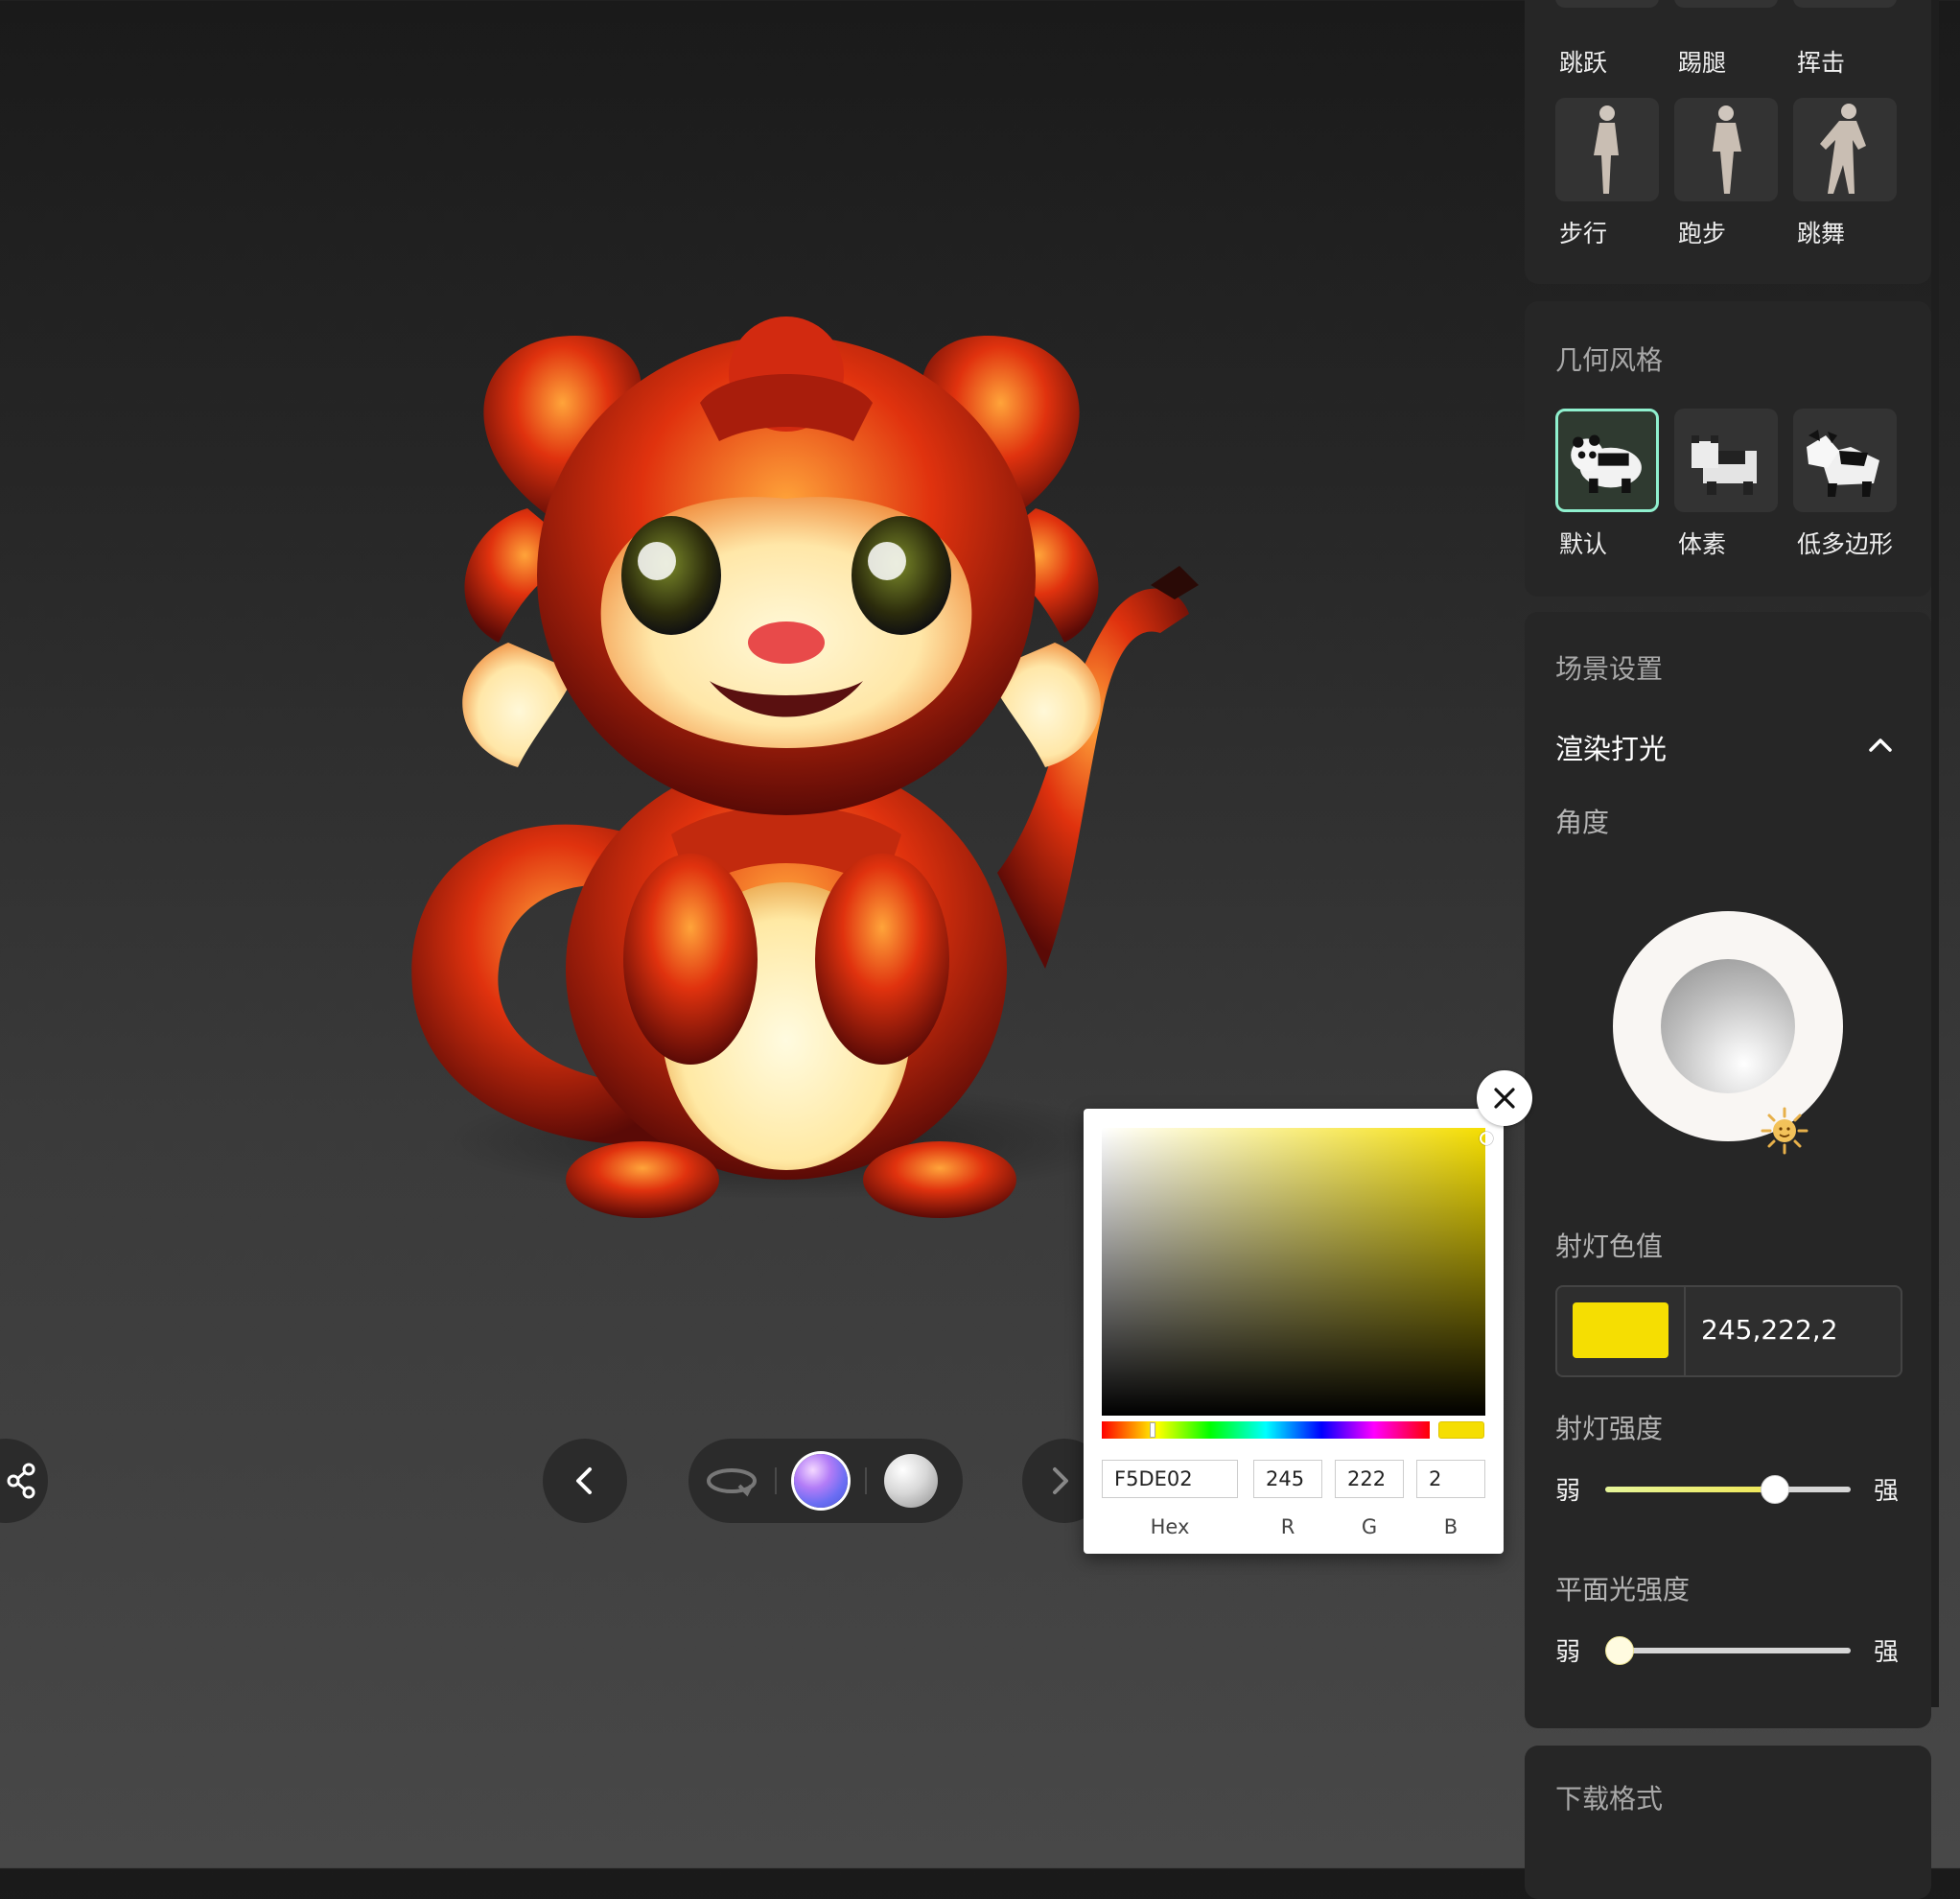 The width and height of the screenshot is (1960, 1899). Describe the element at coordinates (1611, 747) in the screenshot. I see `render-lighting-header: 渲染打光` at that location.